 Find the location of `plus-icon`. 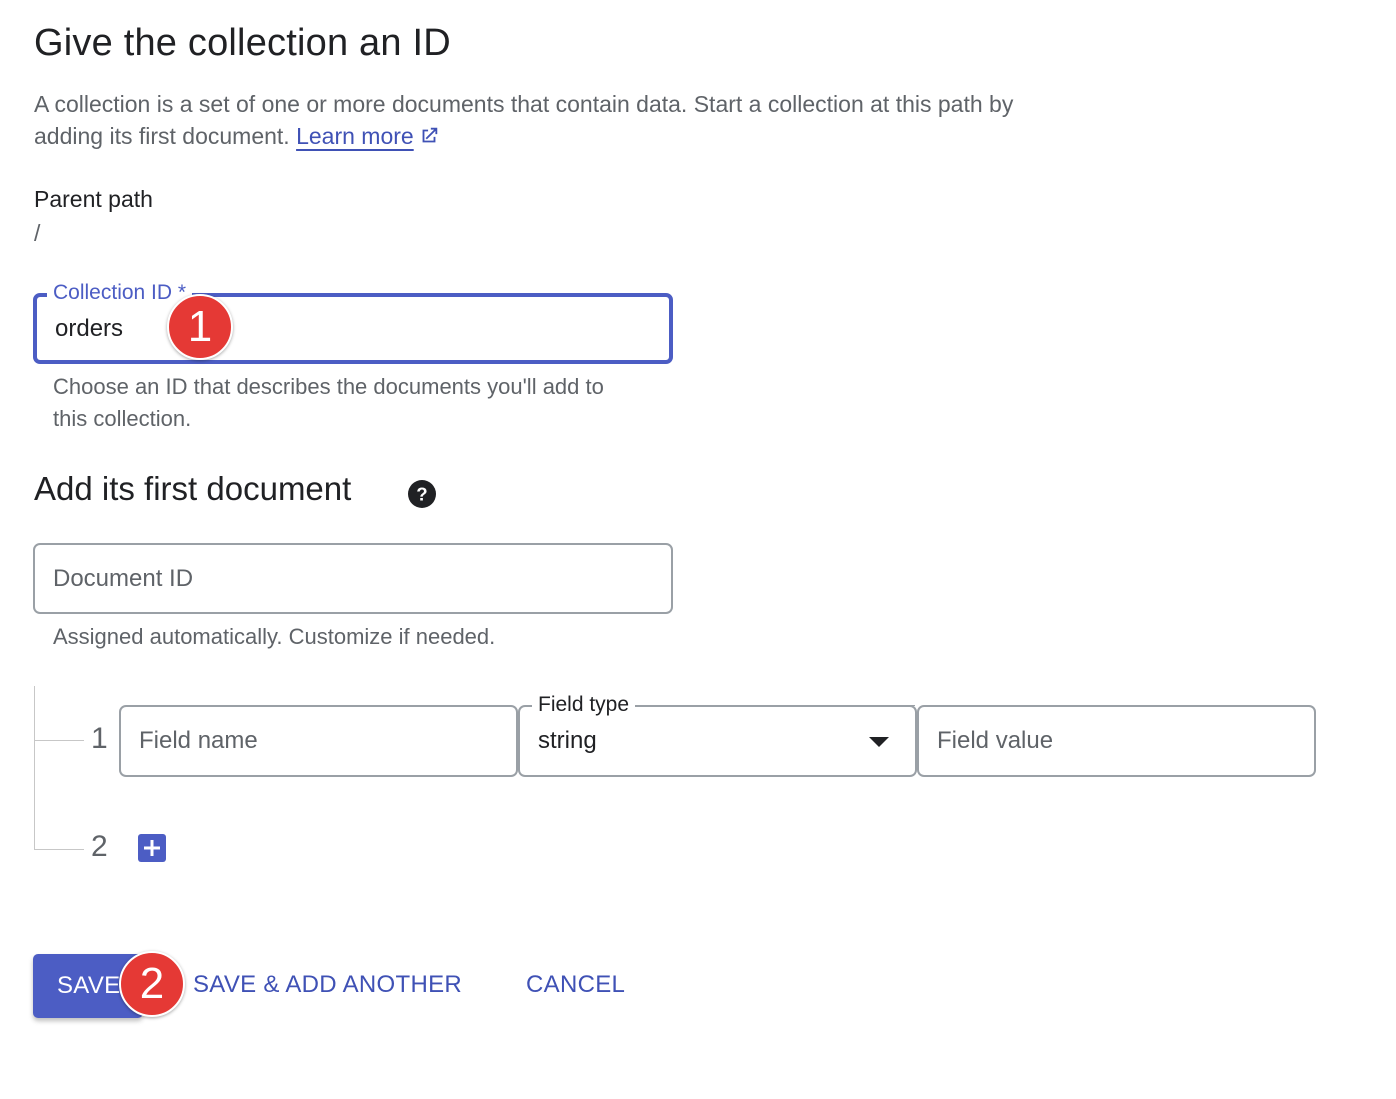

plus-icon is located at coordinates (152, 848).